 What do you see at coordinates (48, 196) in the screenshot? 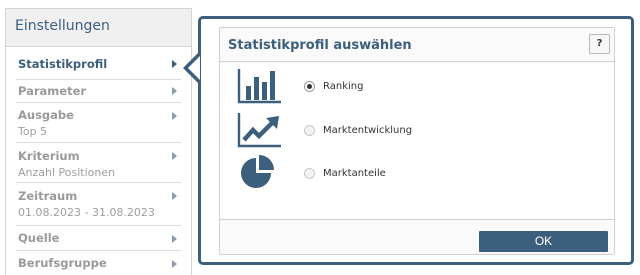
I see `sidebar-item-label: Zeitraum` at bounding box center [48, 196].